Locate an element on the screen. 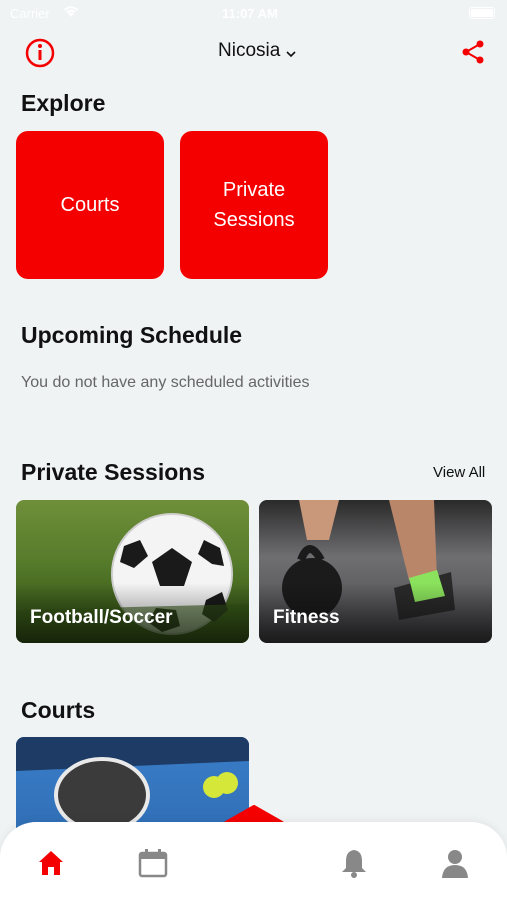 This screenshot has width=507, height=900. courts-heading: Courts is located at coordinates (58, 710).